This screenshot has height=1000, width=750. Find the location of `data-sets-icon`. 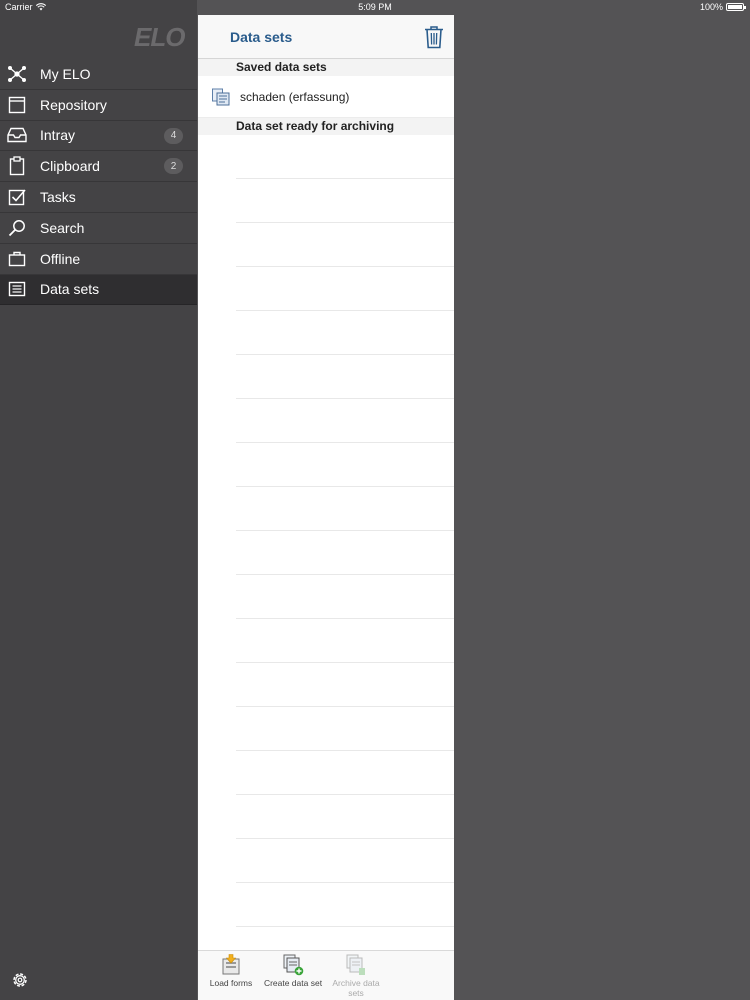

data-sets-icon is located at coordinates (17, 289).